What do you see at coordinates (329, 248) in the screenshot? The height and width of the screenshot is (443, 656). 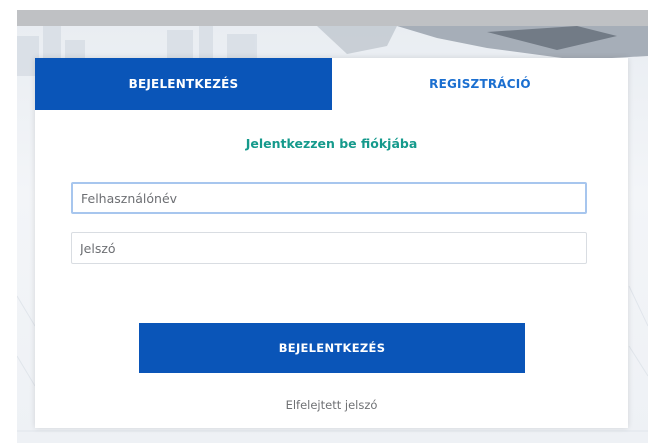 I see `password-input` at bounding box center [329, 248].